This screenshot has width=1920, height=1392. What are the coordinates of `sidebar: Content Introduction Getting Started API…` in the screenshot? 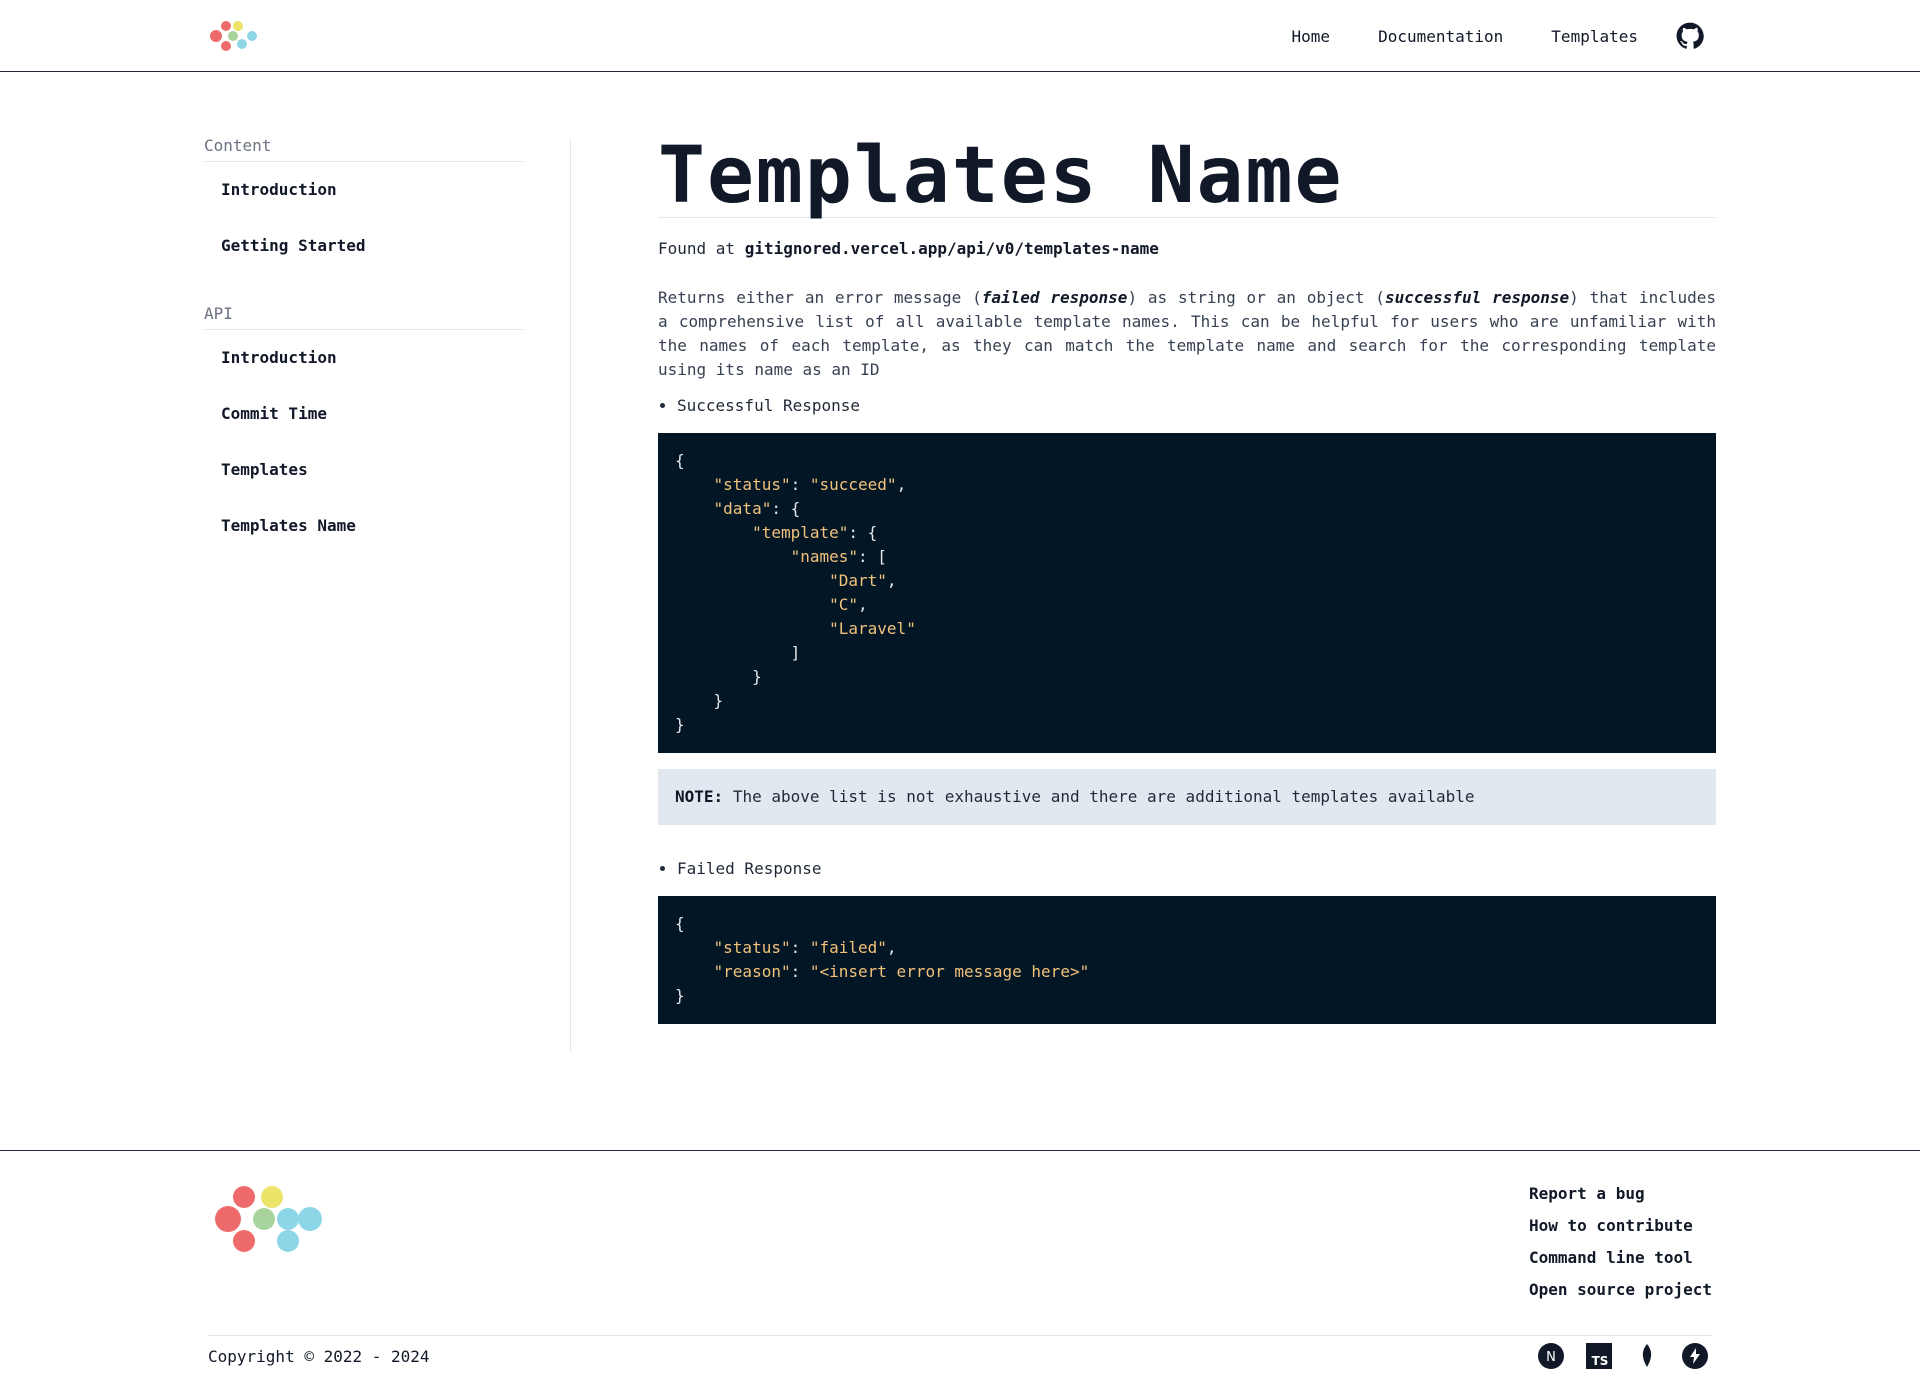 It's located at (364, 360).